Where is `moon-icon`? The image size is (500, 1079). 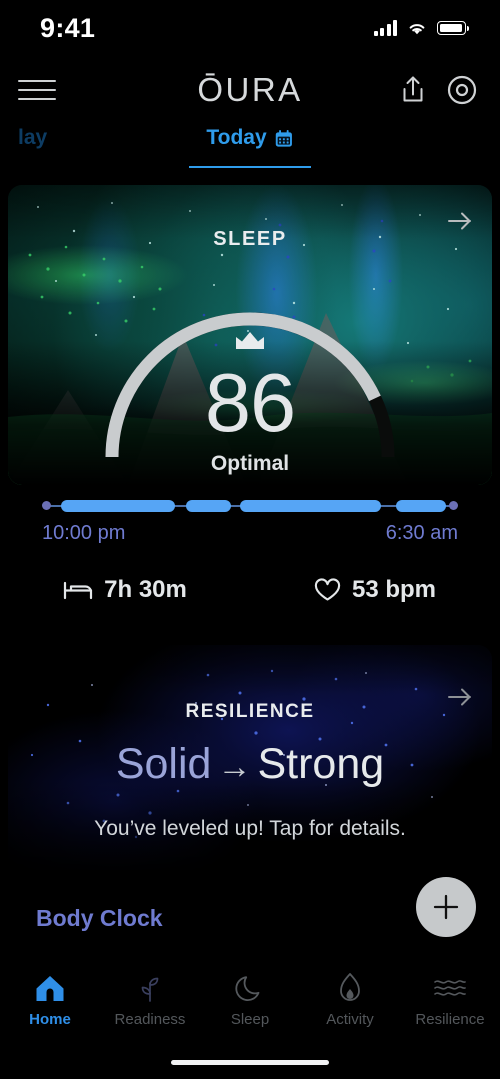
moon-icon is located at coordinates (250, 988).